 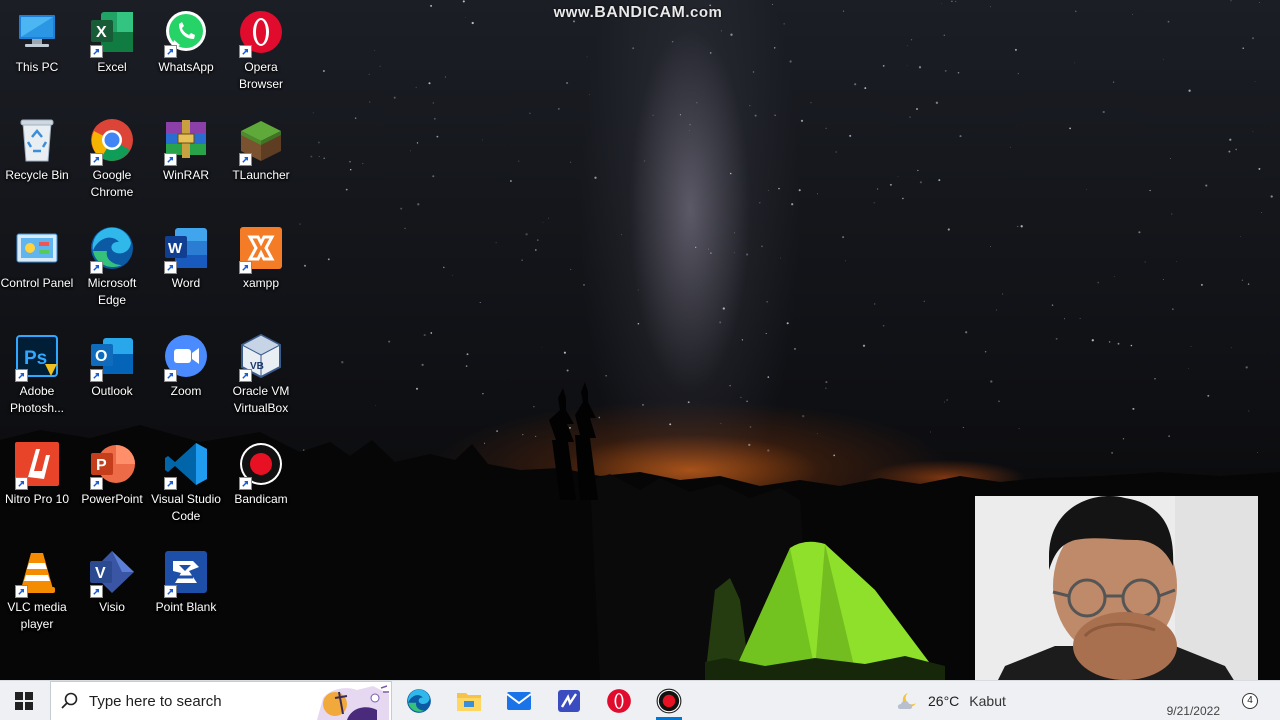 I want to click on watermark-brand: BANDICAM, so click(x=640, y=12).